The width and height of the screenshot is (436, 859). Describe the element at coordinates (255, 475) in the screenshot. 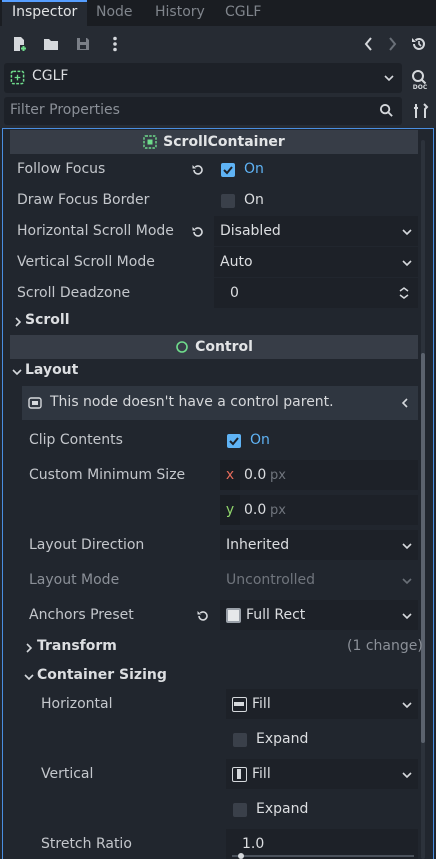

I see `custom-min-size-x-value: 0.0` at that location.